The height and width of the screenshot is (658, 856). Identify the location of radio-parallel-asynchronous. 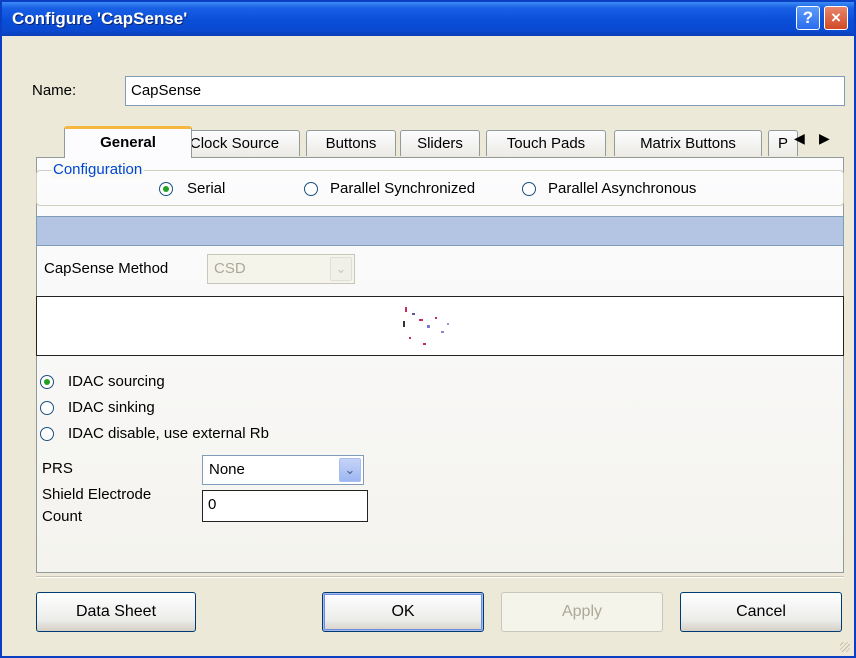
(529, 189).